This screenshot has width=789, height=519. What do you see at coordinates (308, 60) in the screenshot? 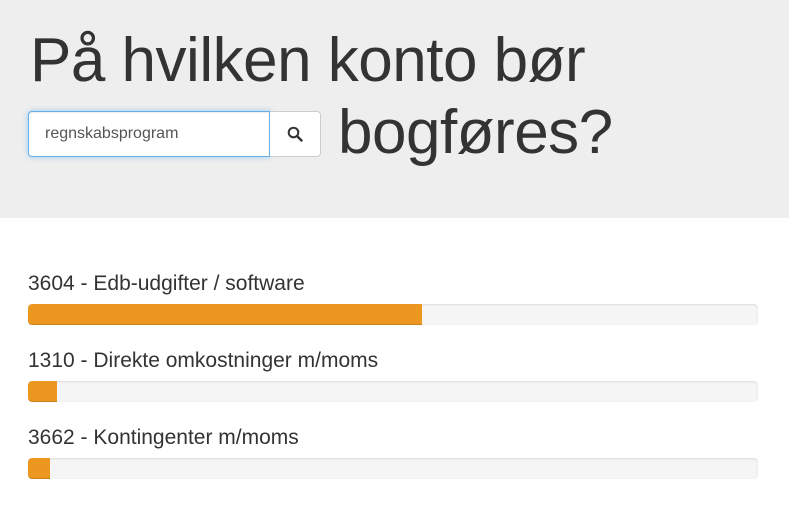
I see `page-title-line-1: På hvilken konto bør` at bounding box center [308, 60].